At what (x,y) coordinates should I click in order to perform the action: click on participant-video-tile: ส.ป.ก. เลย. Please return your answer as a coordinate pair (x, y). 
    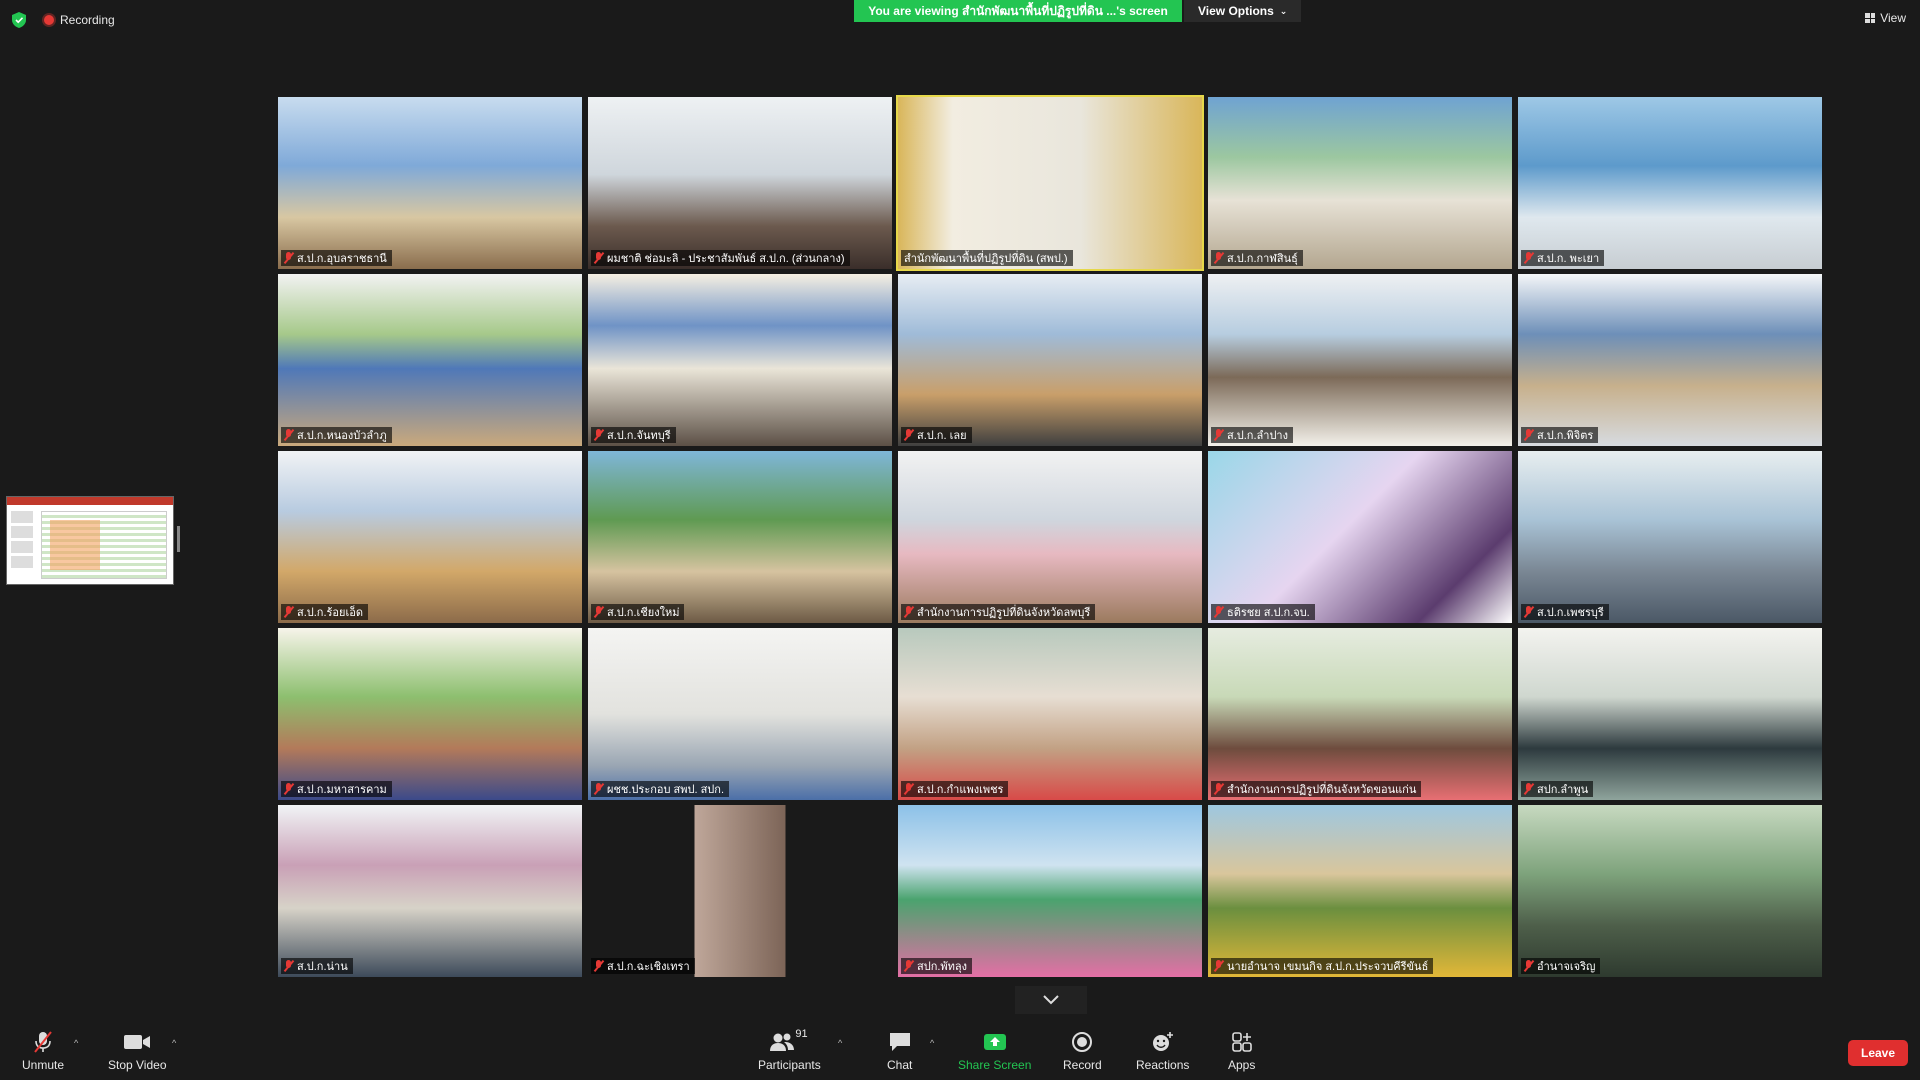
    Looking at the image, I should click on (1050, 360).